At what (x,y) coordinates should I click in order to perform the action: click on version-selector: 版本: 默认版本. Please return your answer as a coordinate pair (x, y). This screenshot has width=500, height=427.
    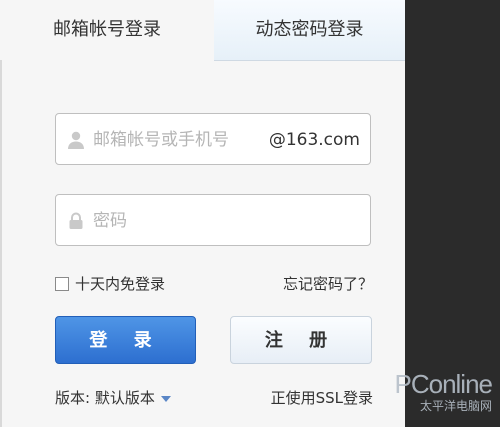
    Looking at the image, I should click on (113, 398).